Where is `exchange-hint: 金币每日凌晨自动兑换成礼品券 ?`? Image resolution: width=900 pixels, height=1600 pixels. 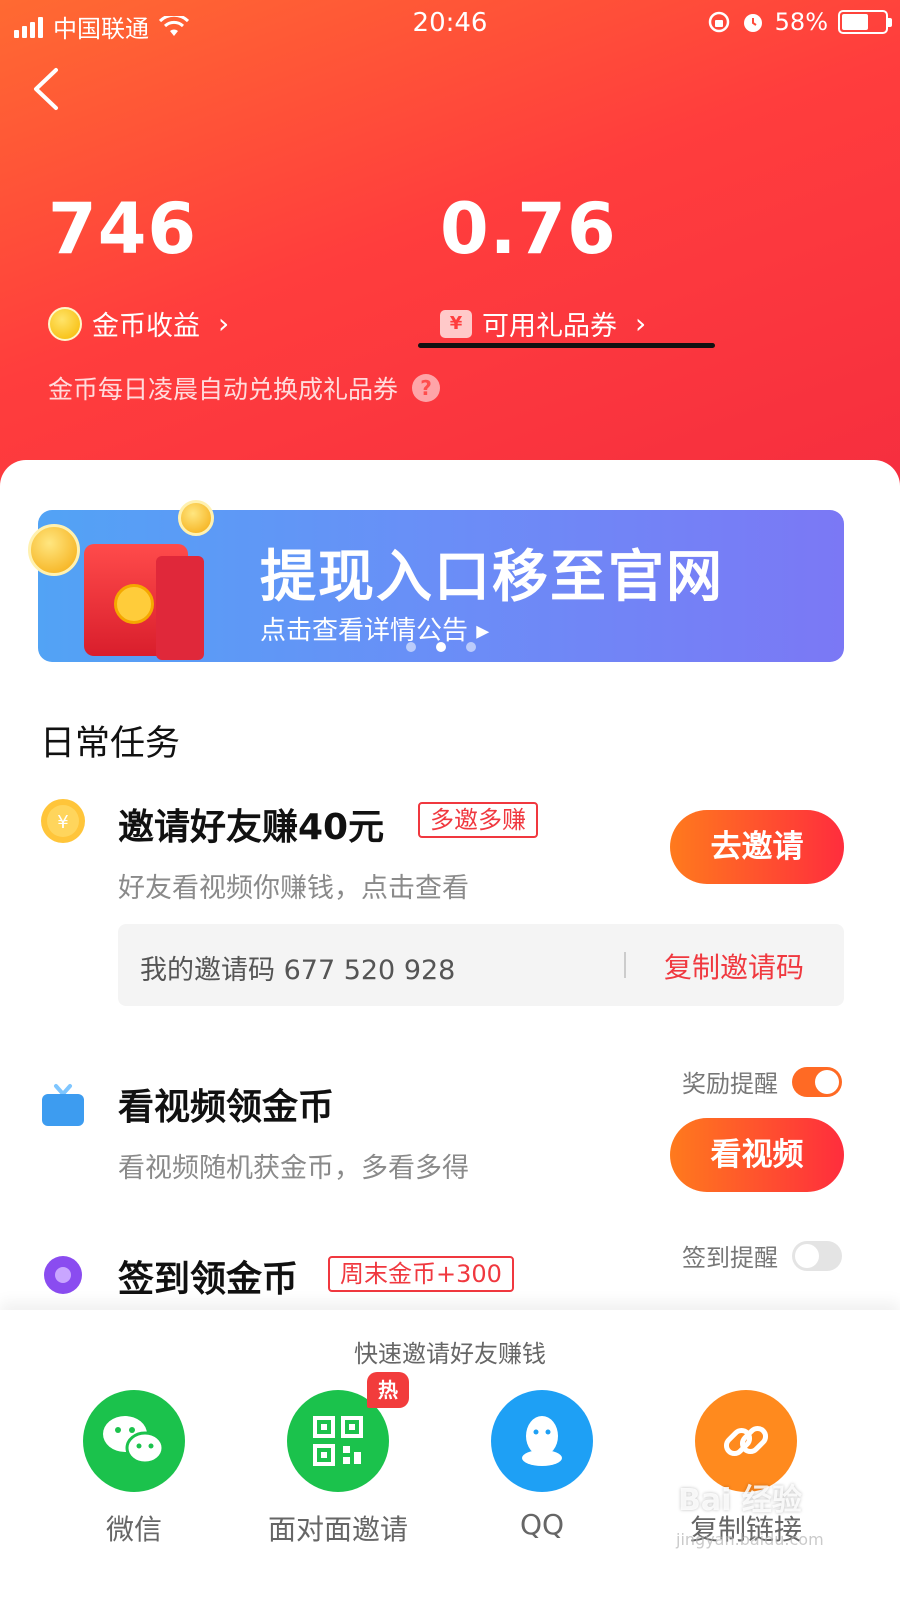
exchange-hint: 金币每日凌晨自动兑换成礼品券 ? is located at coordinates (244, 388).